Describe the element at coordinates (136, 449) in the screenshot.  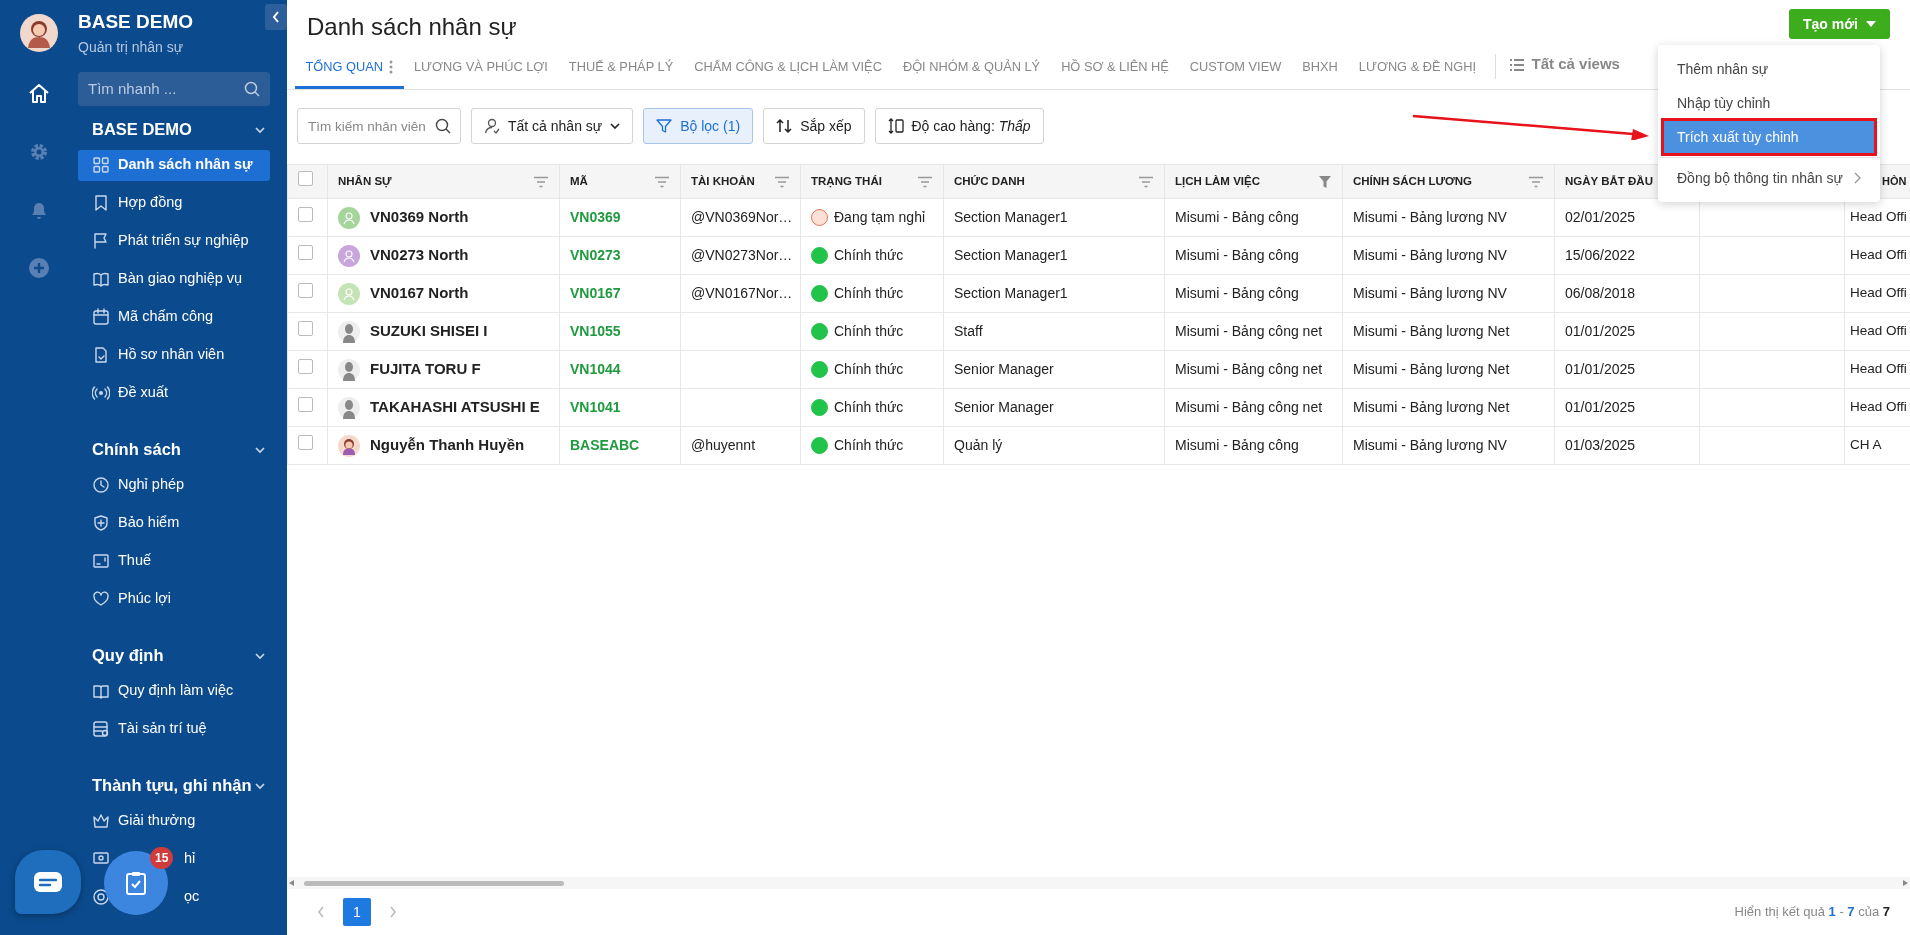
I see `section-title: Chính sách` at that location.